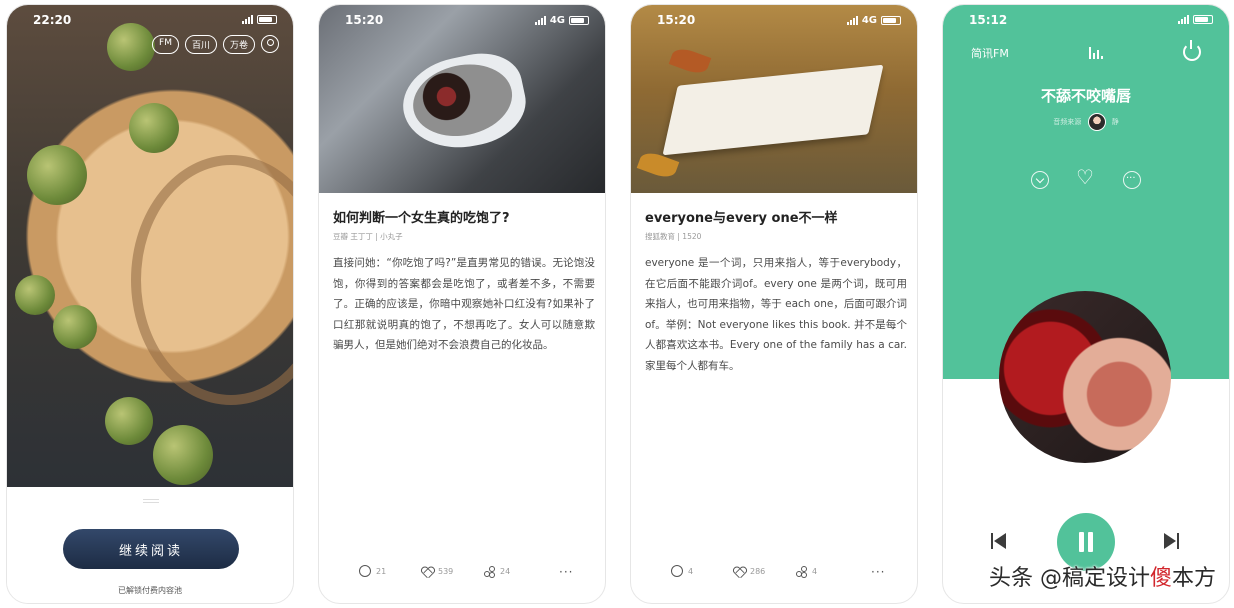  Describe the element at coordinates (673, 236) in the screenshot. I see `article-meta: 搜狐教育 | 1520` at that location.